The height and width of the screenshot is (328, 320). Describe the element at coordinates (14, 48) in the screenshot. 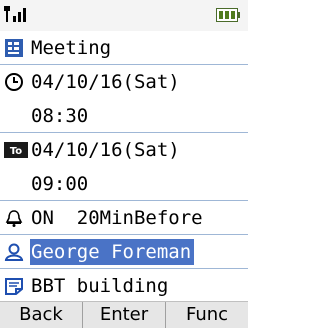

I see `calendar-grid-icon` at that location.